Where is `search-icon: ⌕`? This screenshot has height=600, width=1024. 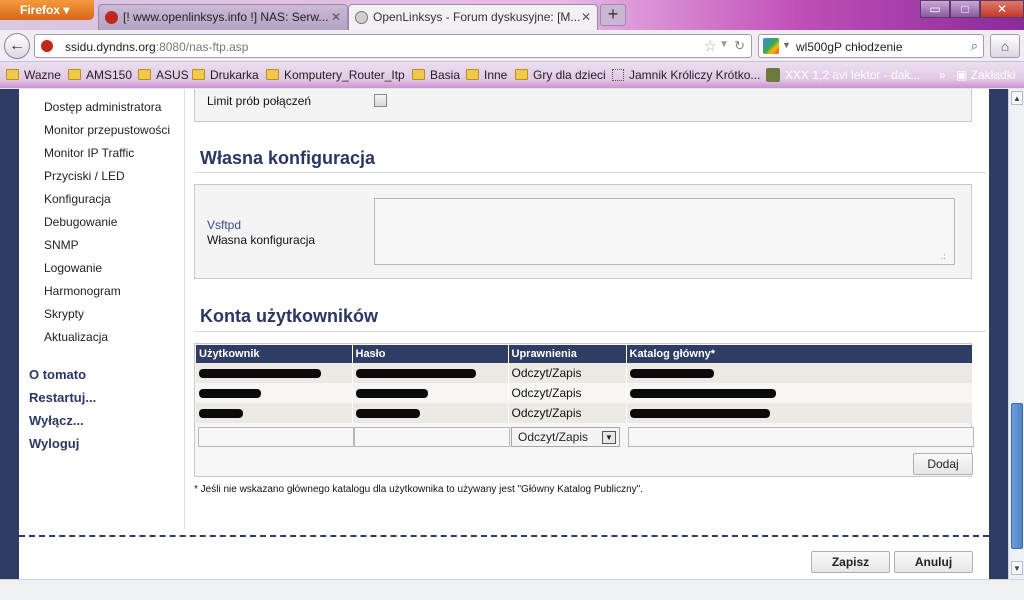
search-icon: ⌕ is located at coordinates (974, 46).